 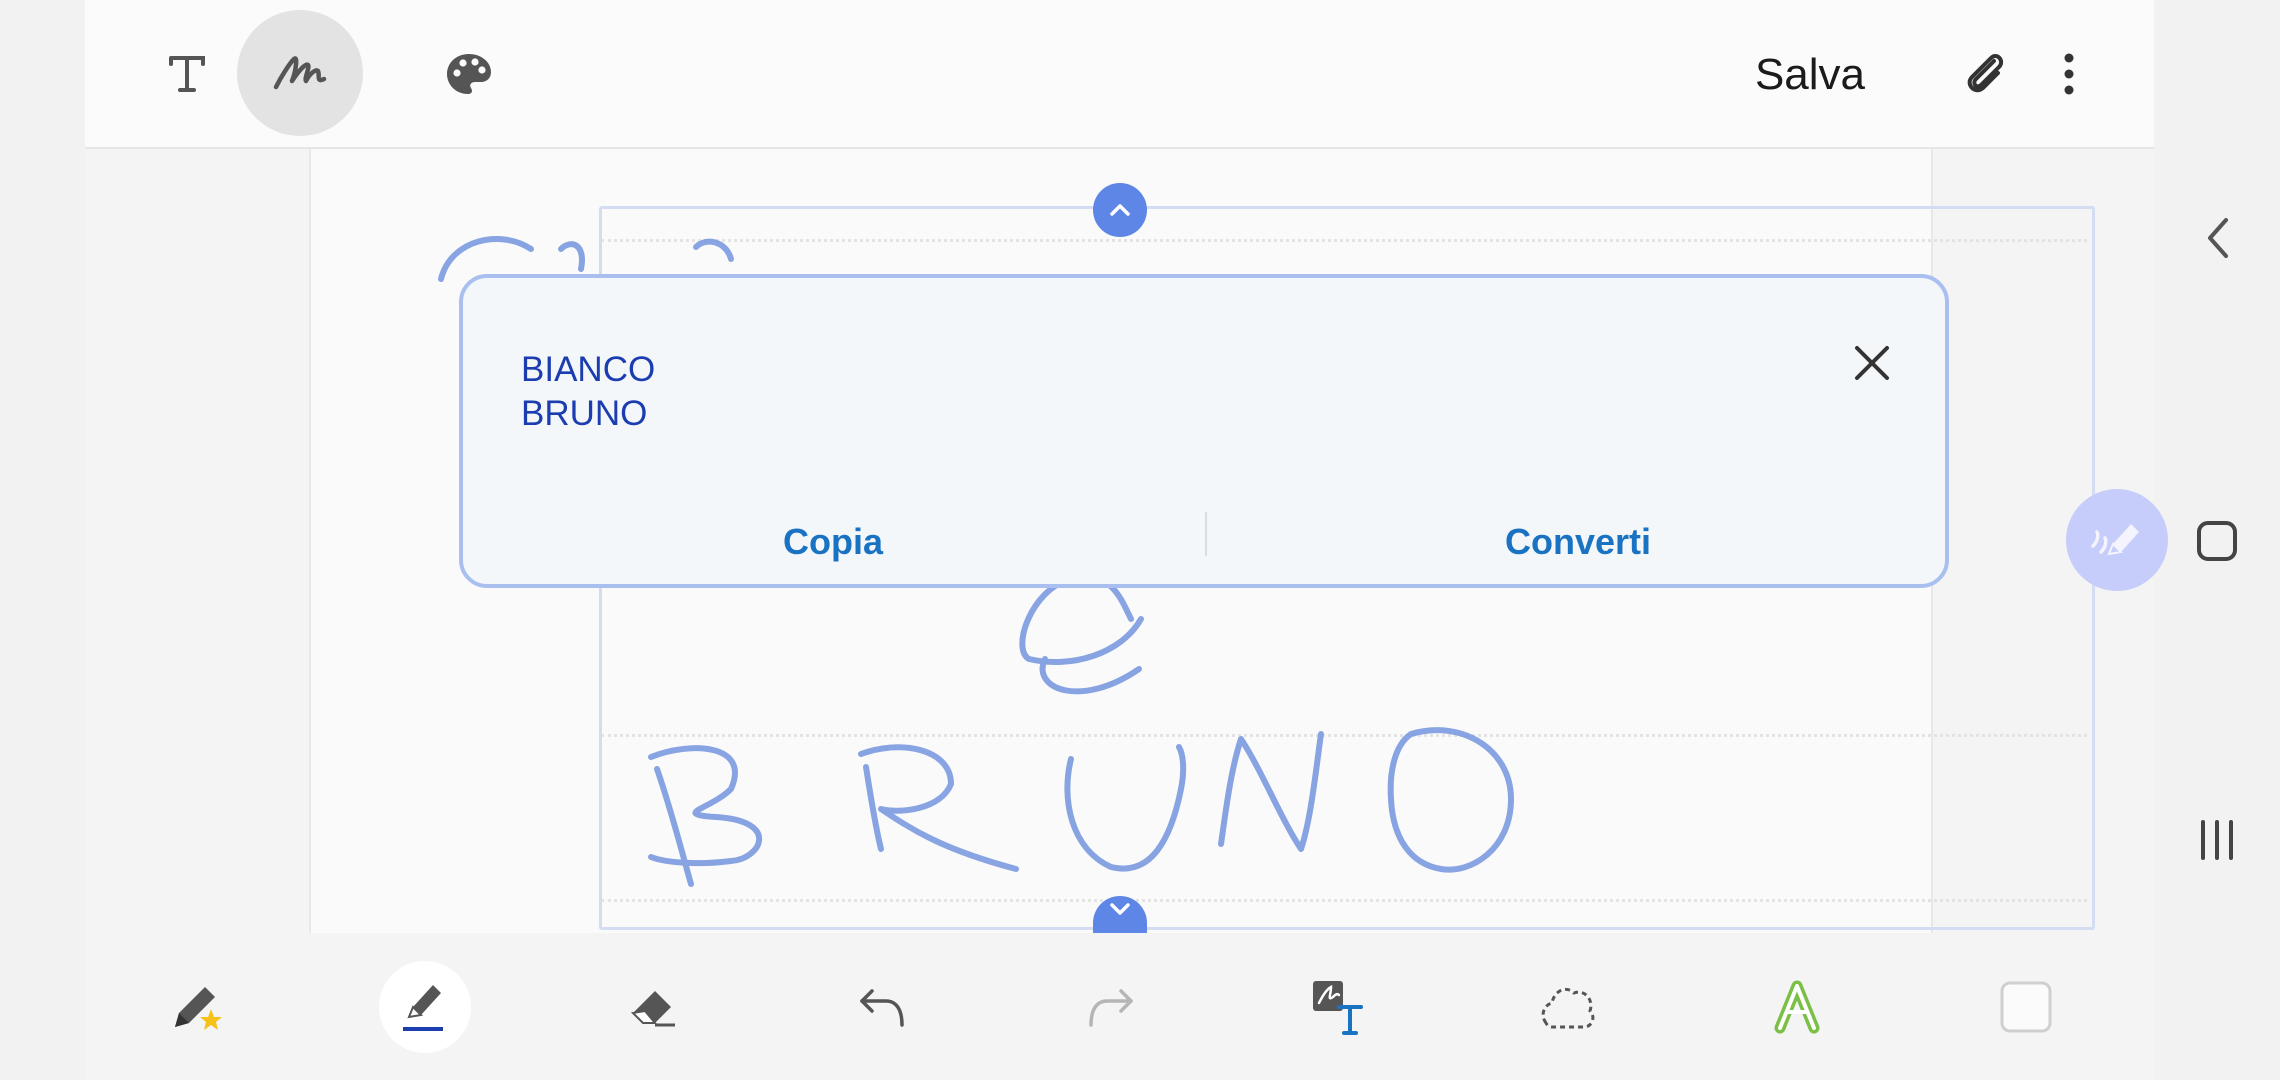 What do you see at coordinates (833, 542) in the screenshot?
I see `copy-button: Copia` at bounding box center [833, 542].